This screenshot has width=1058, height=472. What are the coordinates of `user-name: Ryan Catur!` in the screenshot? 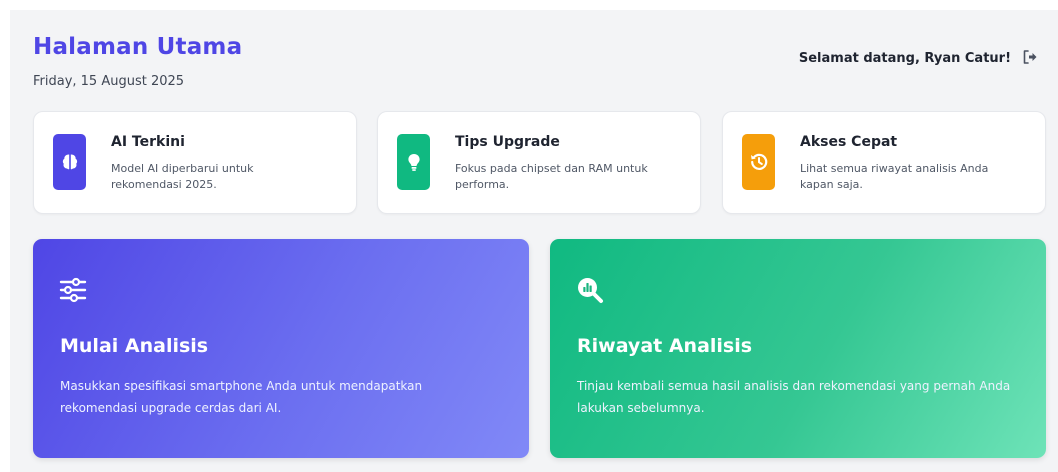 It's located at (967, 58).